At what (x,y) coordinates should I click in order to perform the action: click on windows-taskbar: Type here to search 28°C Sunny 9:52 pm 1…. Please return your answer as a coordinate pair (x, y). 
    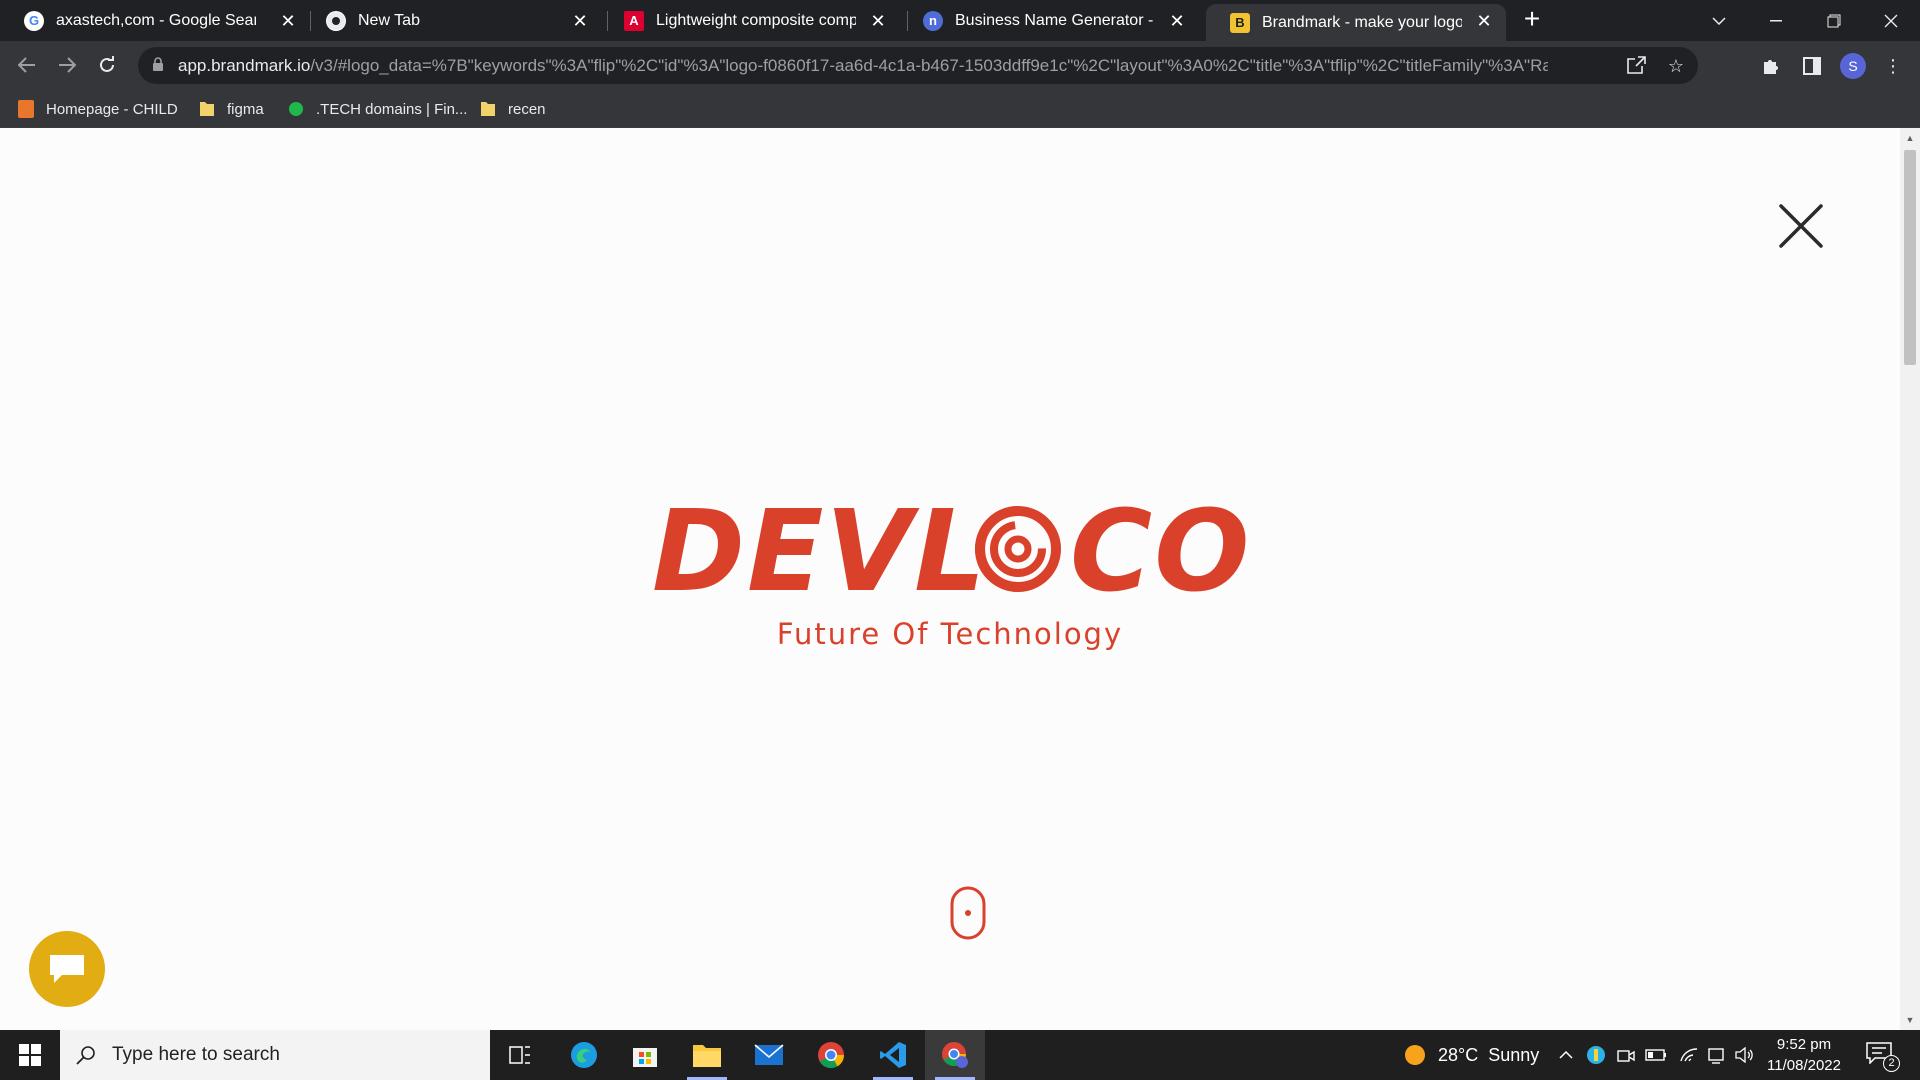
    Looking at the image, I should click on (960, 1055).